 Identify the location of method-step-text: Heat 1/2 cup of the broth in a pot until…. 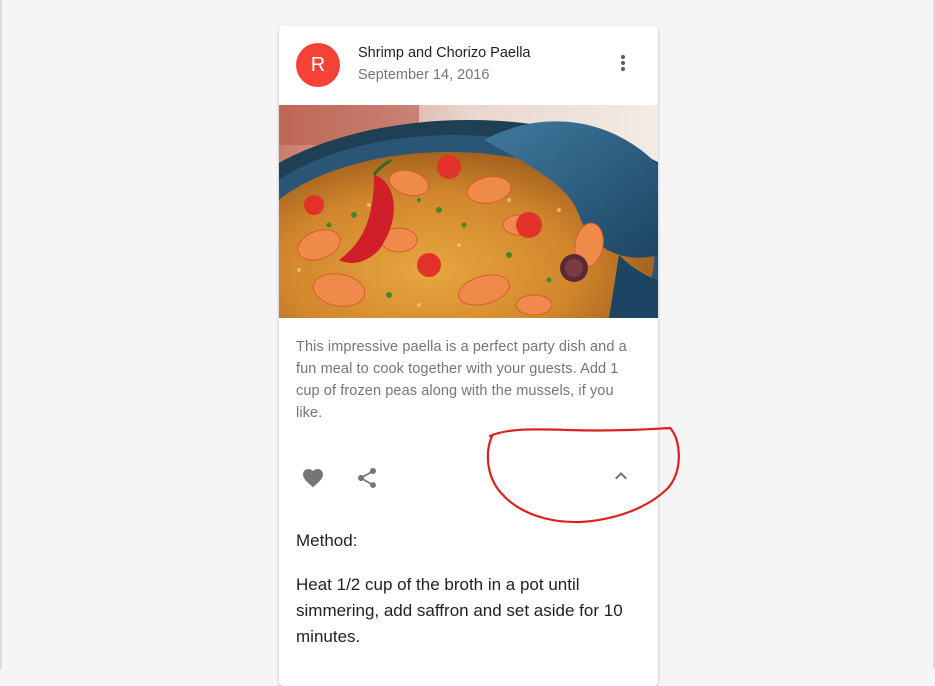
(459, 610).